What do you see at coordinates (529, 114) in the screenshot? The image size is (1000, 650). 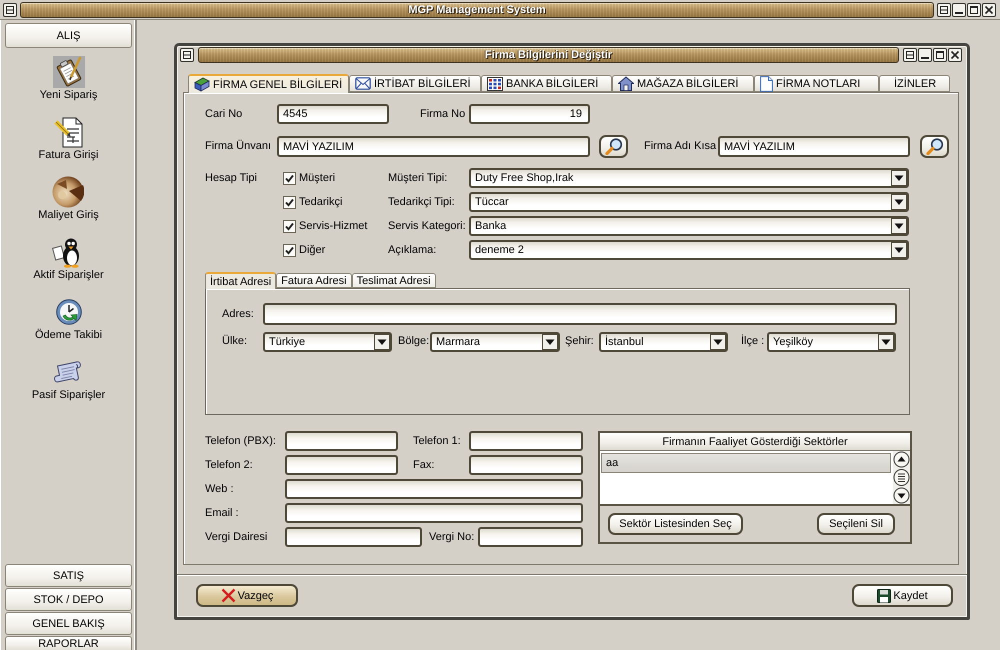 I see `text-field: 19` at bounding box center [529, 114].